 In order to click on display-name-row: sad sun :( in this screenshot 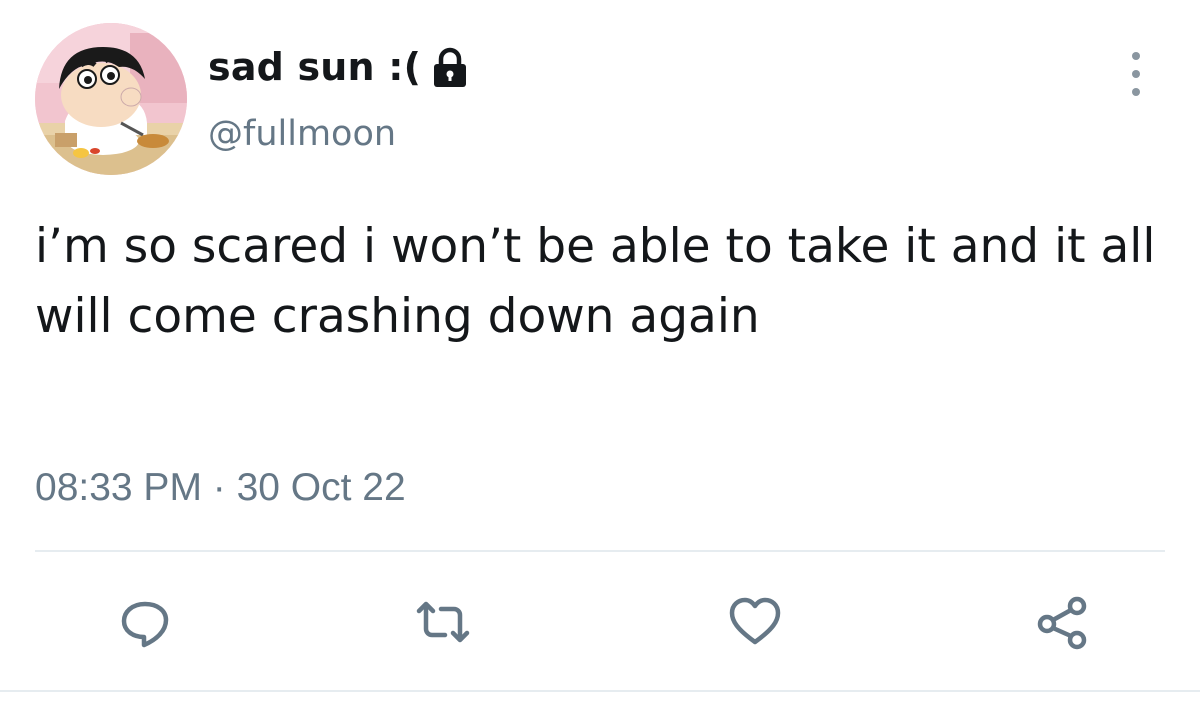, I will do `click(339, 67)`.